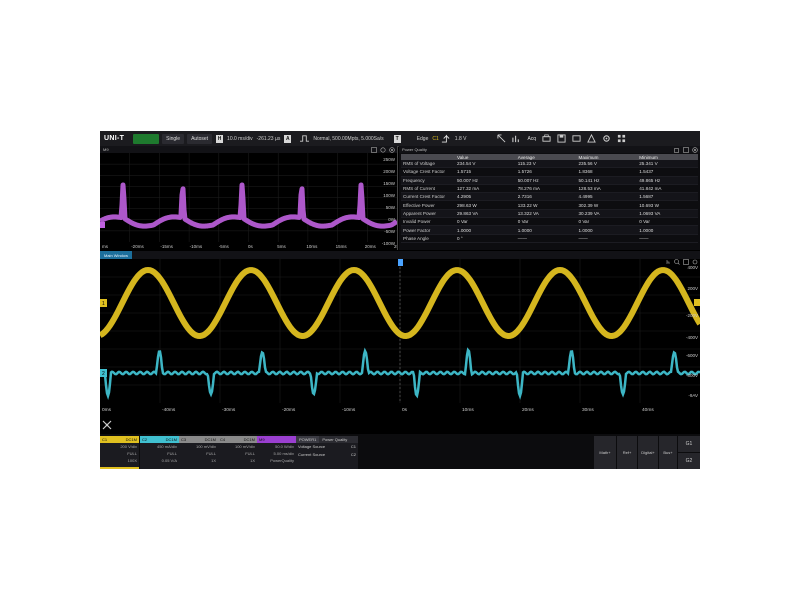  Describe the element at coordinates (692, 355) in the screenshot. I see `ch2-y-tick-label: -600V` at that location.